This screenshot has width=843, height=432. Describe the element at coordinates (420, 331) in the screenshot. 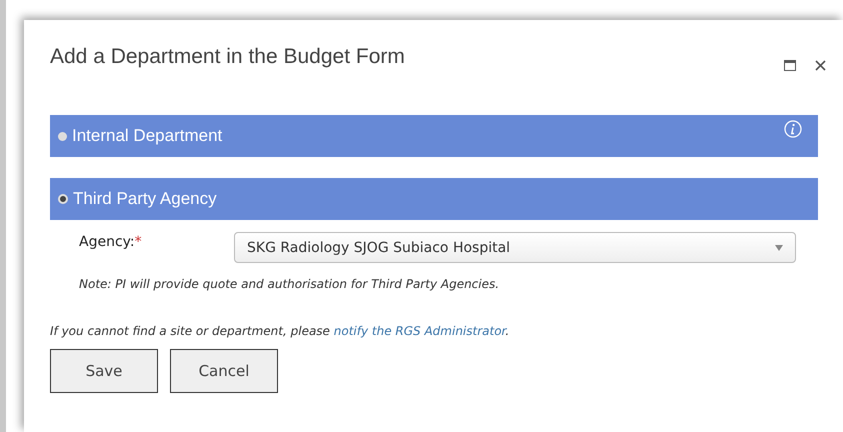

I see `notify-link: notify the RGS Administrator` at that location.